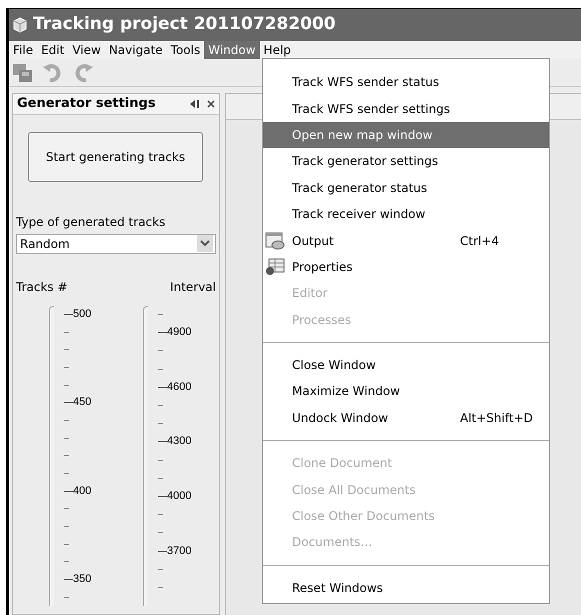 Image resolution: width=581 pixels, height=615 pixels. Describe the element at coordinates (179, 496) in the screenshot. I see `tick-label: 4000` at that location.